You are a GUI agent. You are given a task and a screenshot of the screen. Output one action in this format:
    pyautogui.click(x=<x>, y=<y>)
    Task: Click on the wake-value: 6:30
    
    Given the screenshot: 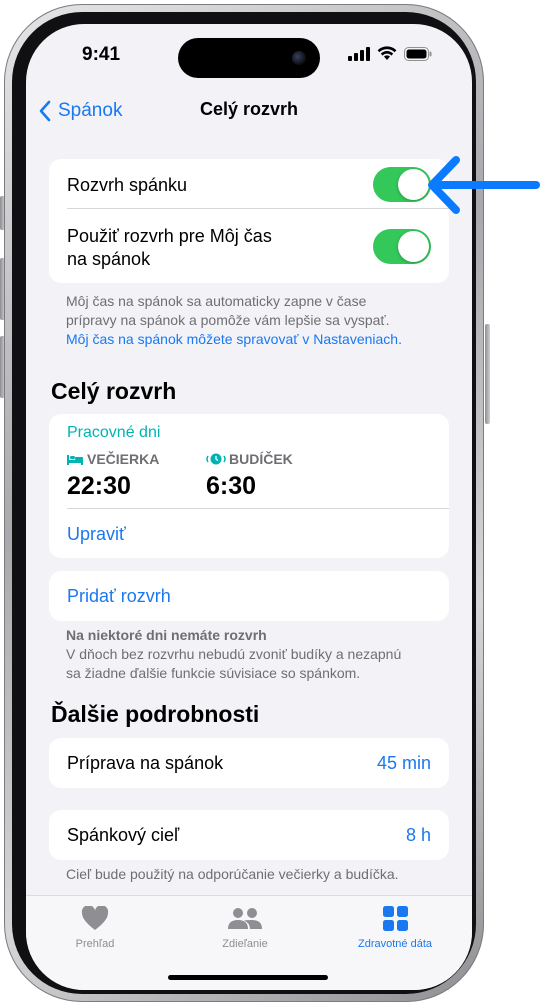 What is the action you would take?
    pyautogui.click(x=231, y=486)
    